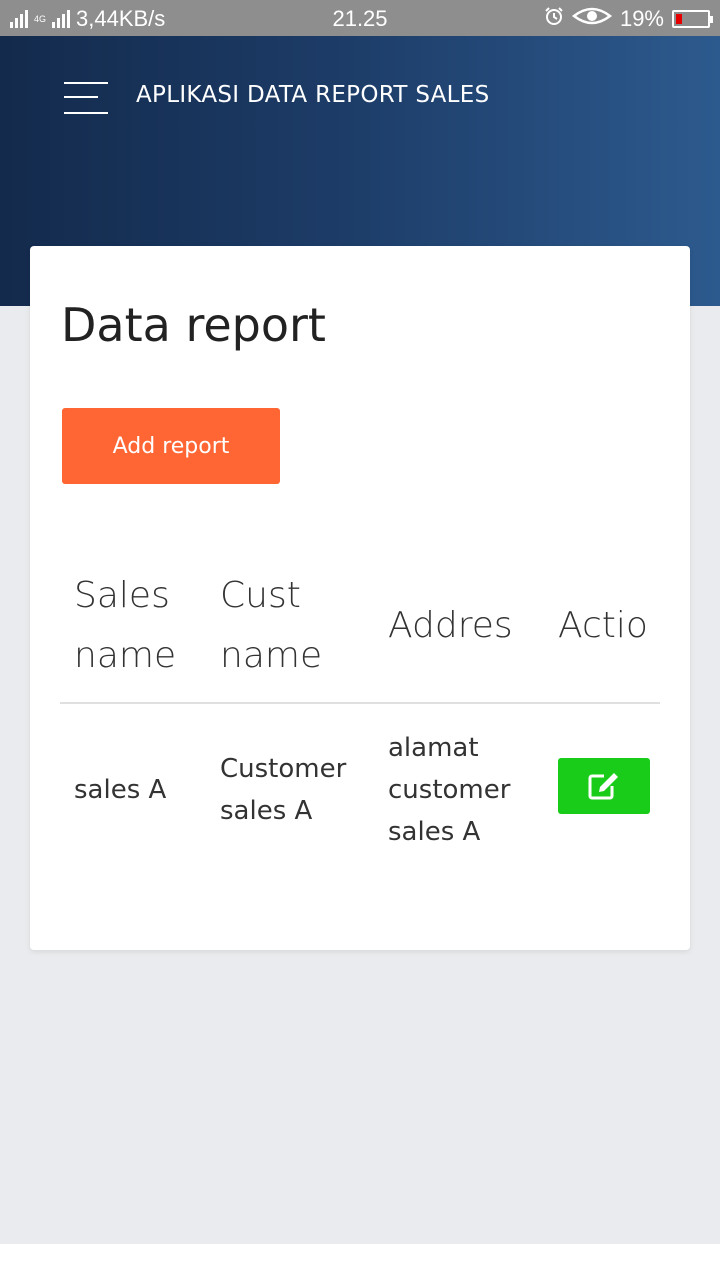  What do you see at coordinates (360, 18) in the screenshot?
I see `status-bar: 4G 3,44KB/s 21.25 19%` at bounding box center [360, 18].